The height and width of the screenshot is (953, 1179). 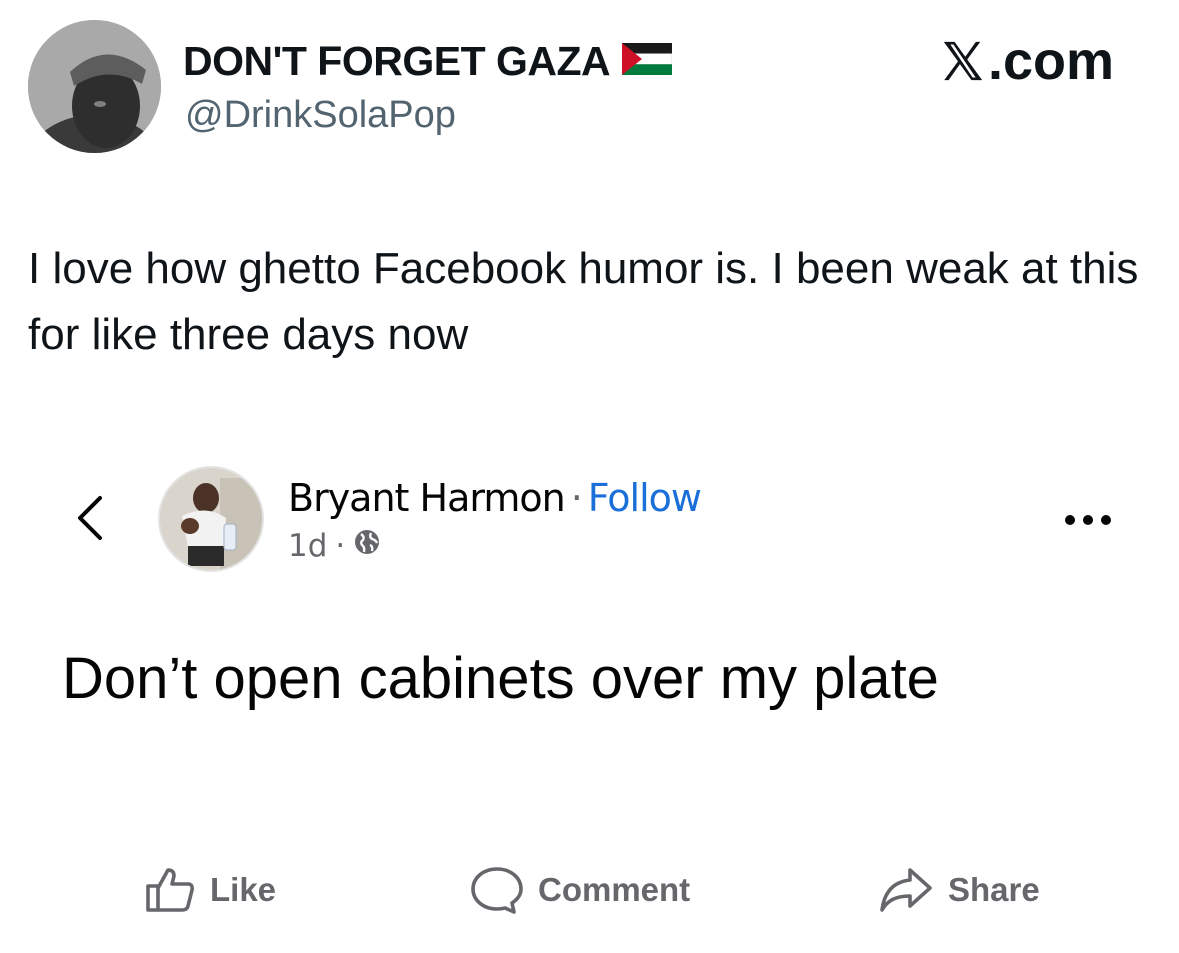 What do you see at coordinates (427, 498) in the screenshot?
I see `author-name: Bryant Harmon` at bounding box center [427, 498].